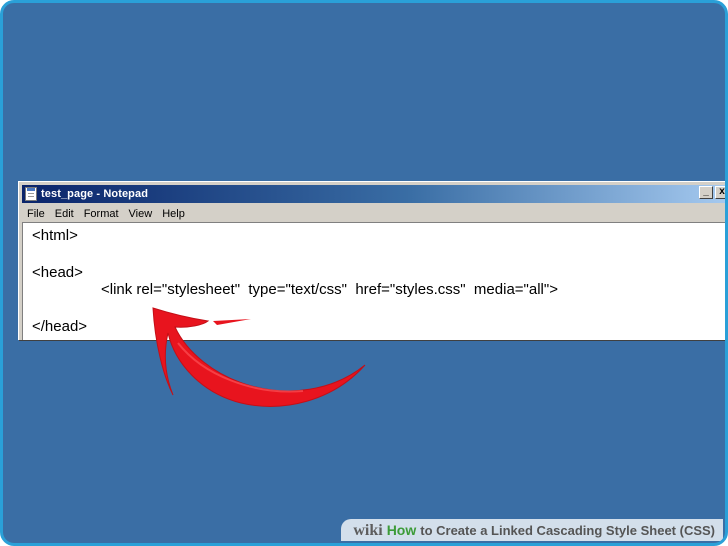 The width and height of the screenshot is (728, 546). What do you see at coordinates (141, 214) in the screenshot?
I see `menu-view: View` at bounding box center [141, 214].